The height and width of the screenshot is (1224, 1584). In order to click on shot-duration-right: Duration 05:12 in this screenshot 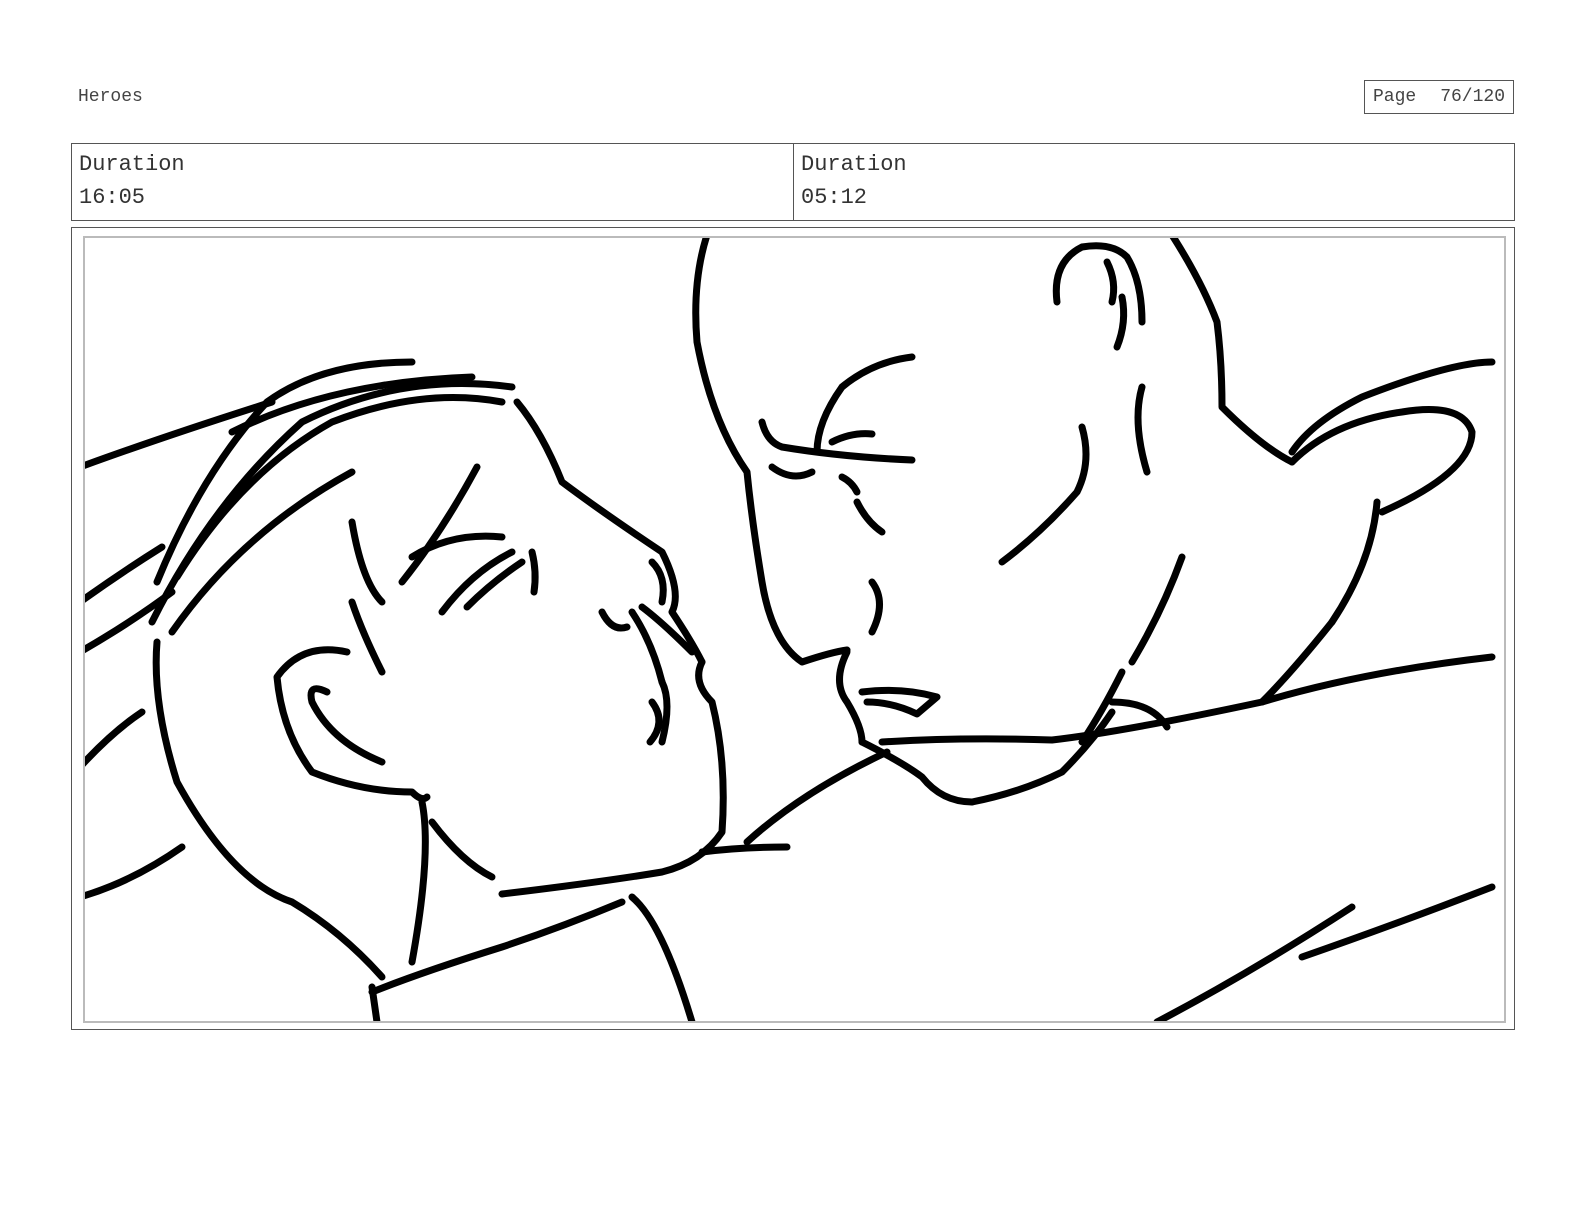, I will do `click(1153, 182)`.